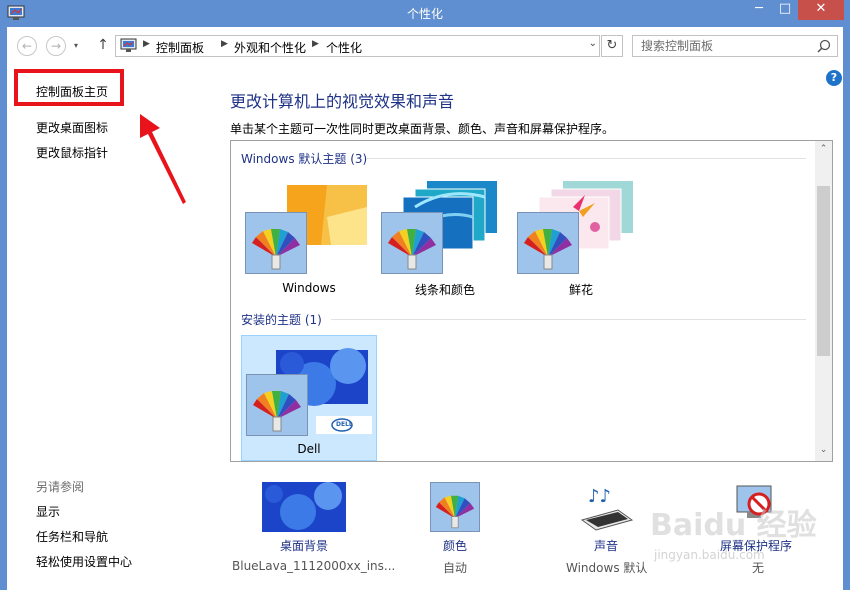  I want to click on refresh-button: ↻, so click(612, 46).